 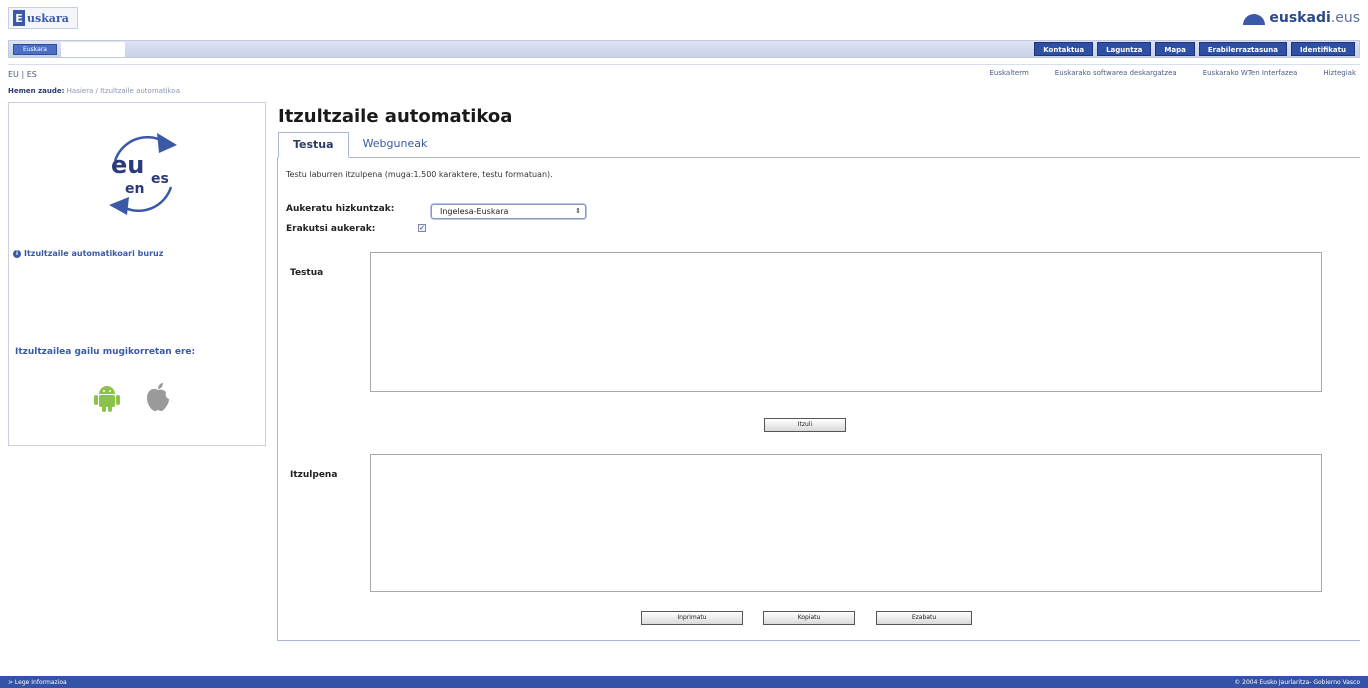 What do you see at coordinates (48, 18) in the screenshot?
I see `logo-text: uskara` at bounding box center [48, 18].